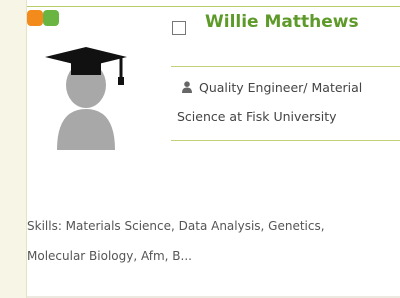  What do you see at coordinates (257, 116) in the screenshot?
I see `profile-title-part2: Science at Fisk University` at bounding box center [257, 116].